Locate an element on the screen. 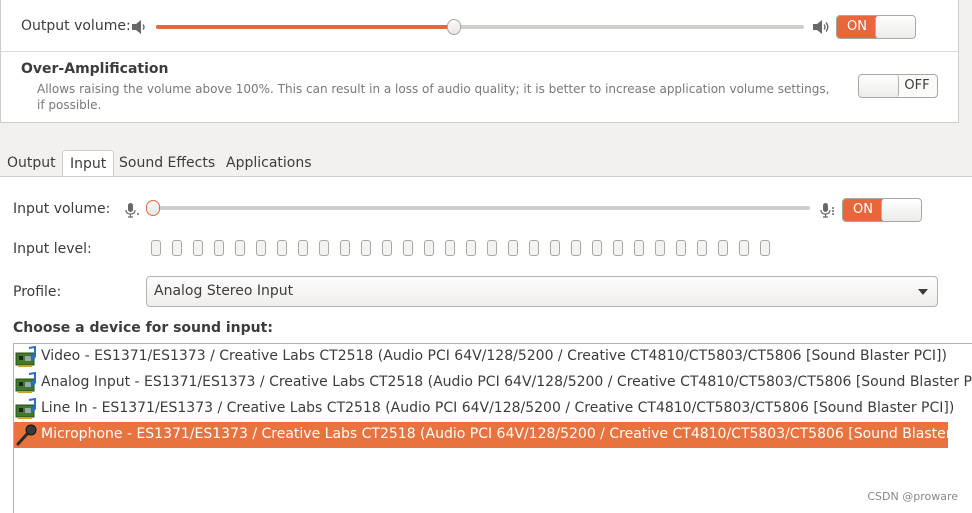 This screenshot has height=513, width=972. output-volume-row: Output volume: ON is located at coordinates (479, 26).